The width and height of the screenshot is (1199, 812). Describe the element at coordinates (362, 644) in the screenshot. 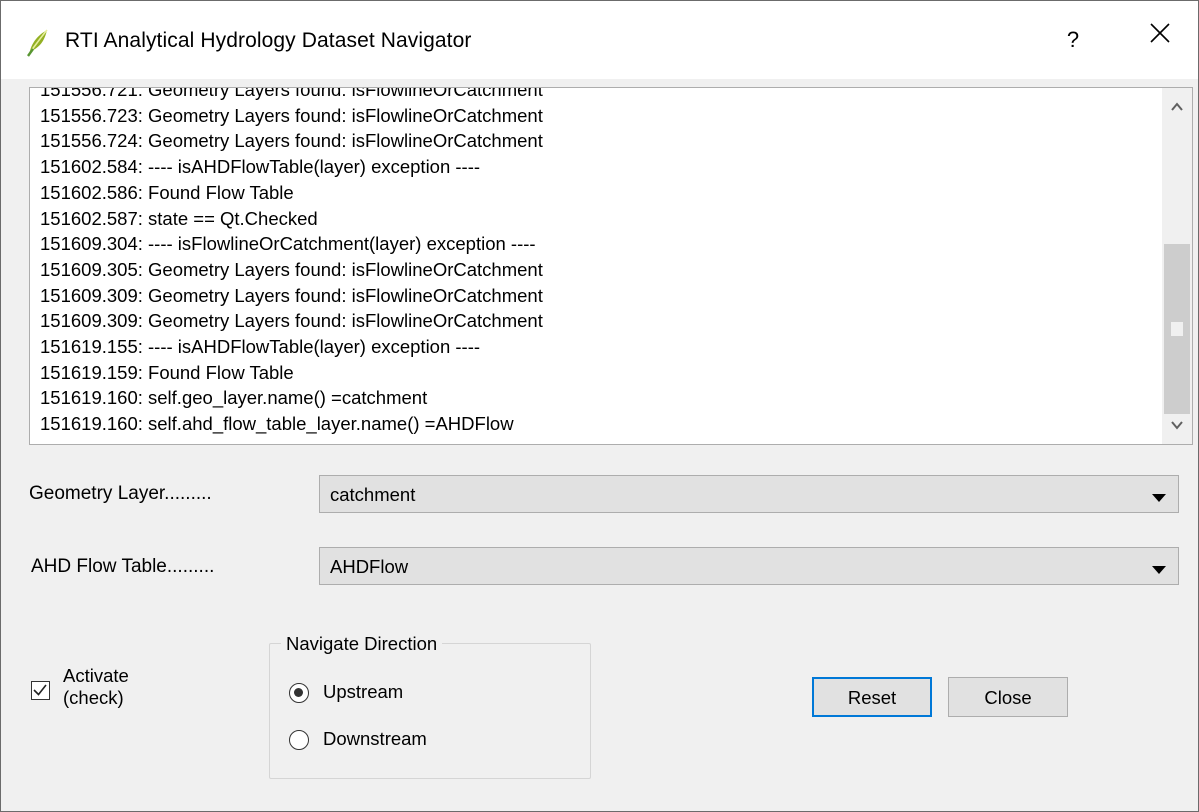

I see `navigate-direction-title: Navigate Direction` at that location.